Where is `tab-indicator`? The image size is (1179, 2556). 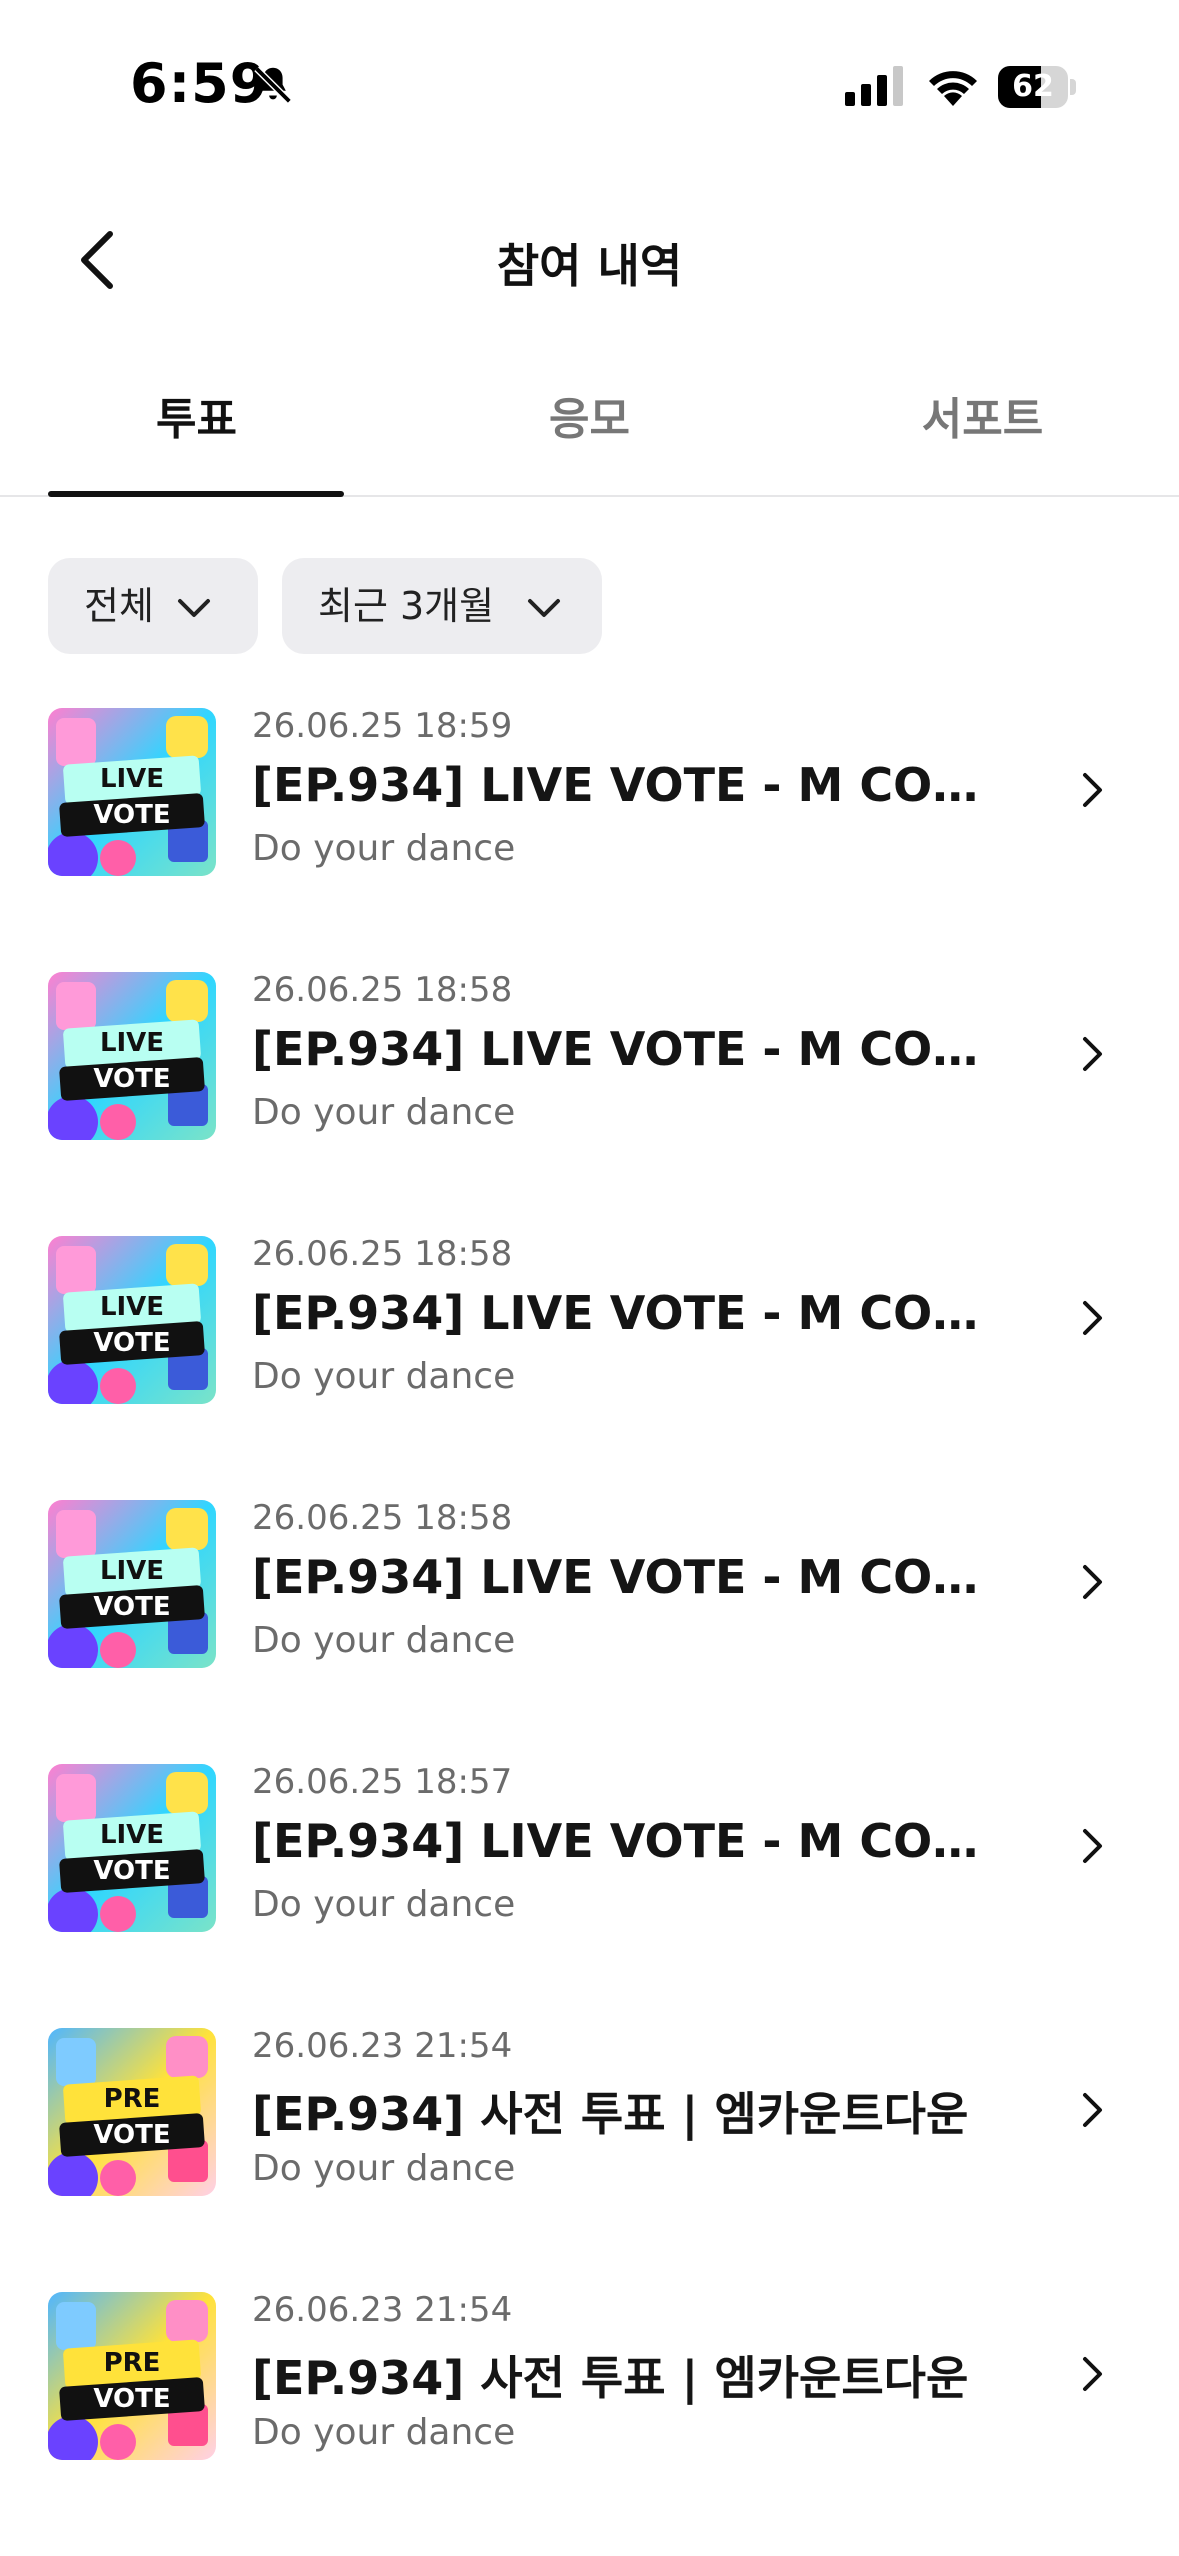 tab-indicator is located at coordinates (196, 494).